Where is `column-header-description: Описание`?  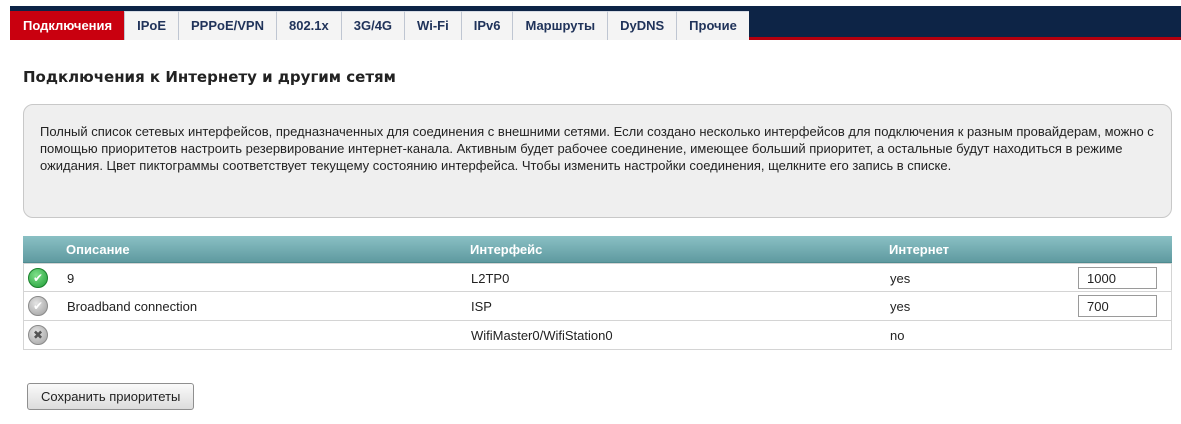
column-header-description: Описание is located at coordinates (98, 249).